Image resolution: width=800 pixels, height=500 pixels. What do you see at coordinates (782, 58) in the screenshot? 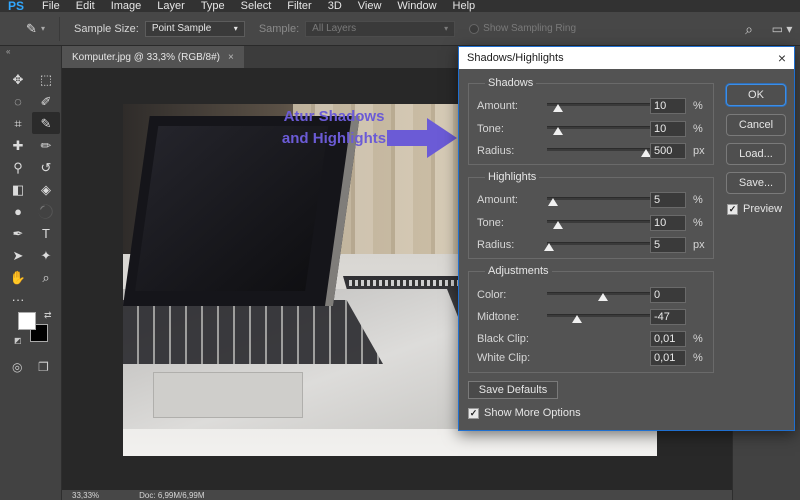
I see `close-icon: ×` at bounding box center [782, 58].